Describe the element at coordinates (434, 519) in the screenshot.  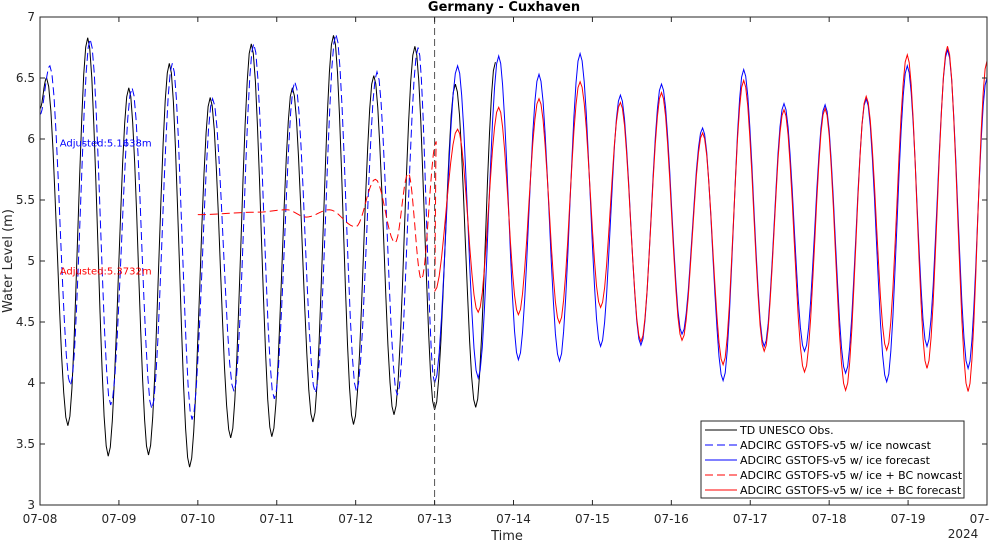
I see `x-tick-label: 07-13` at that location.